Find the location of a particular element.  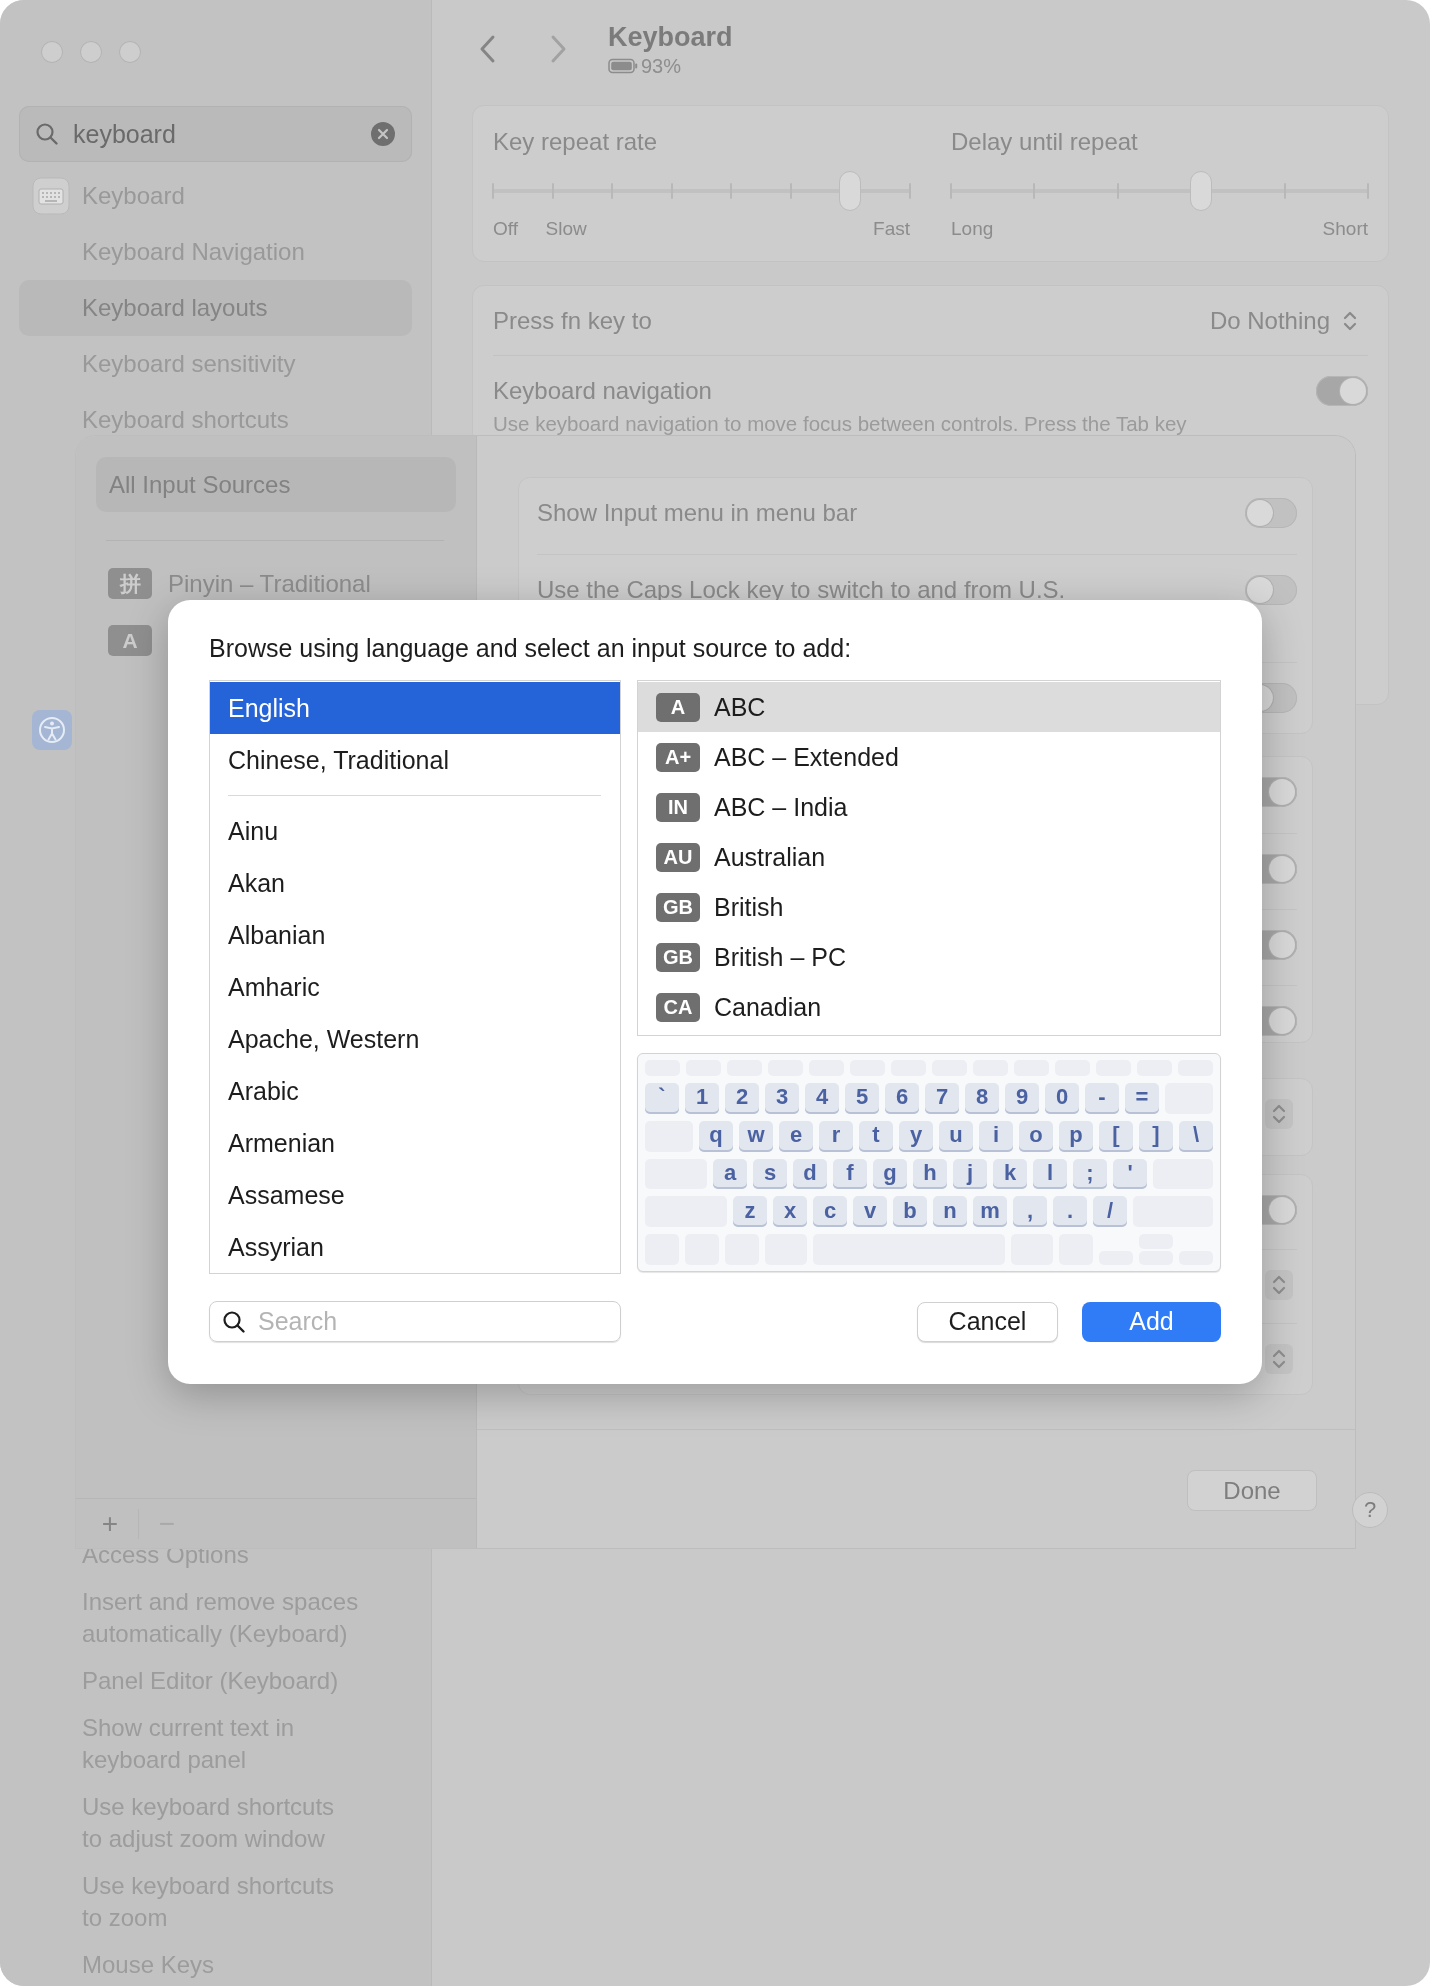

language-item: Akan is located at coordinates (415, 883).